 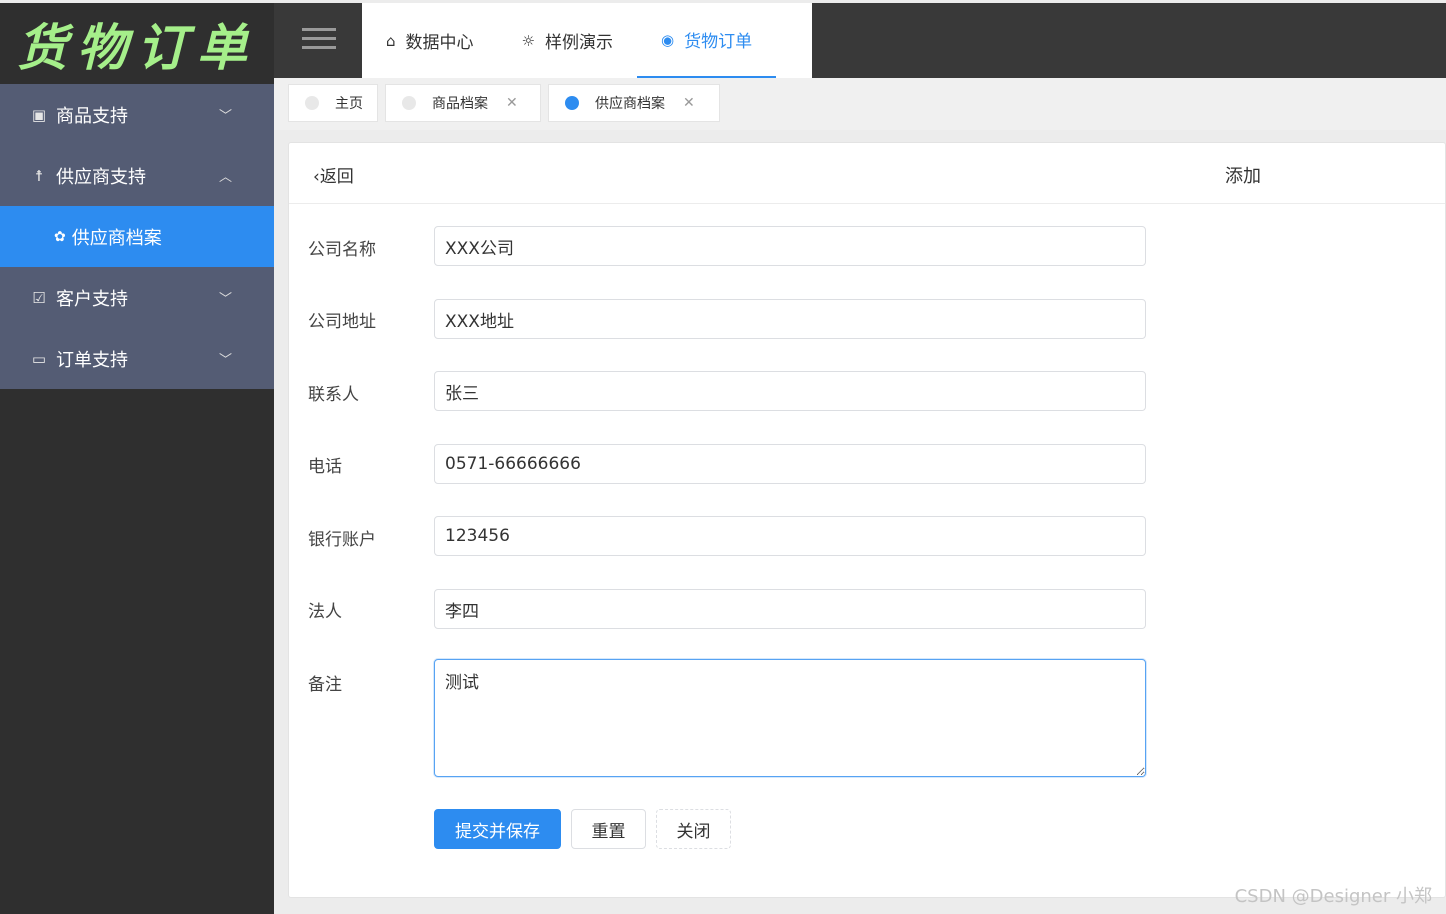 I want to click on topnav-item-orders: ◉ 货物订单, so click(x=706, y=40).